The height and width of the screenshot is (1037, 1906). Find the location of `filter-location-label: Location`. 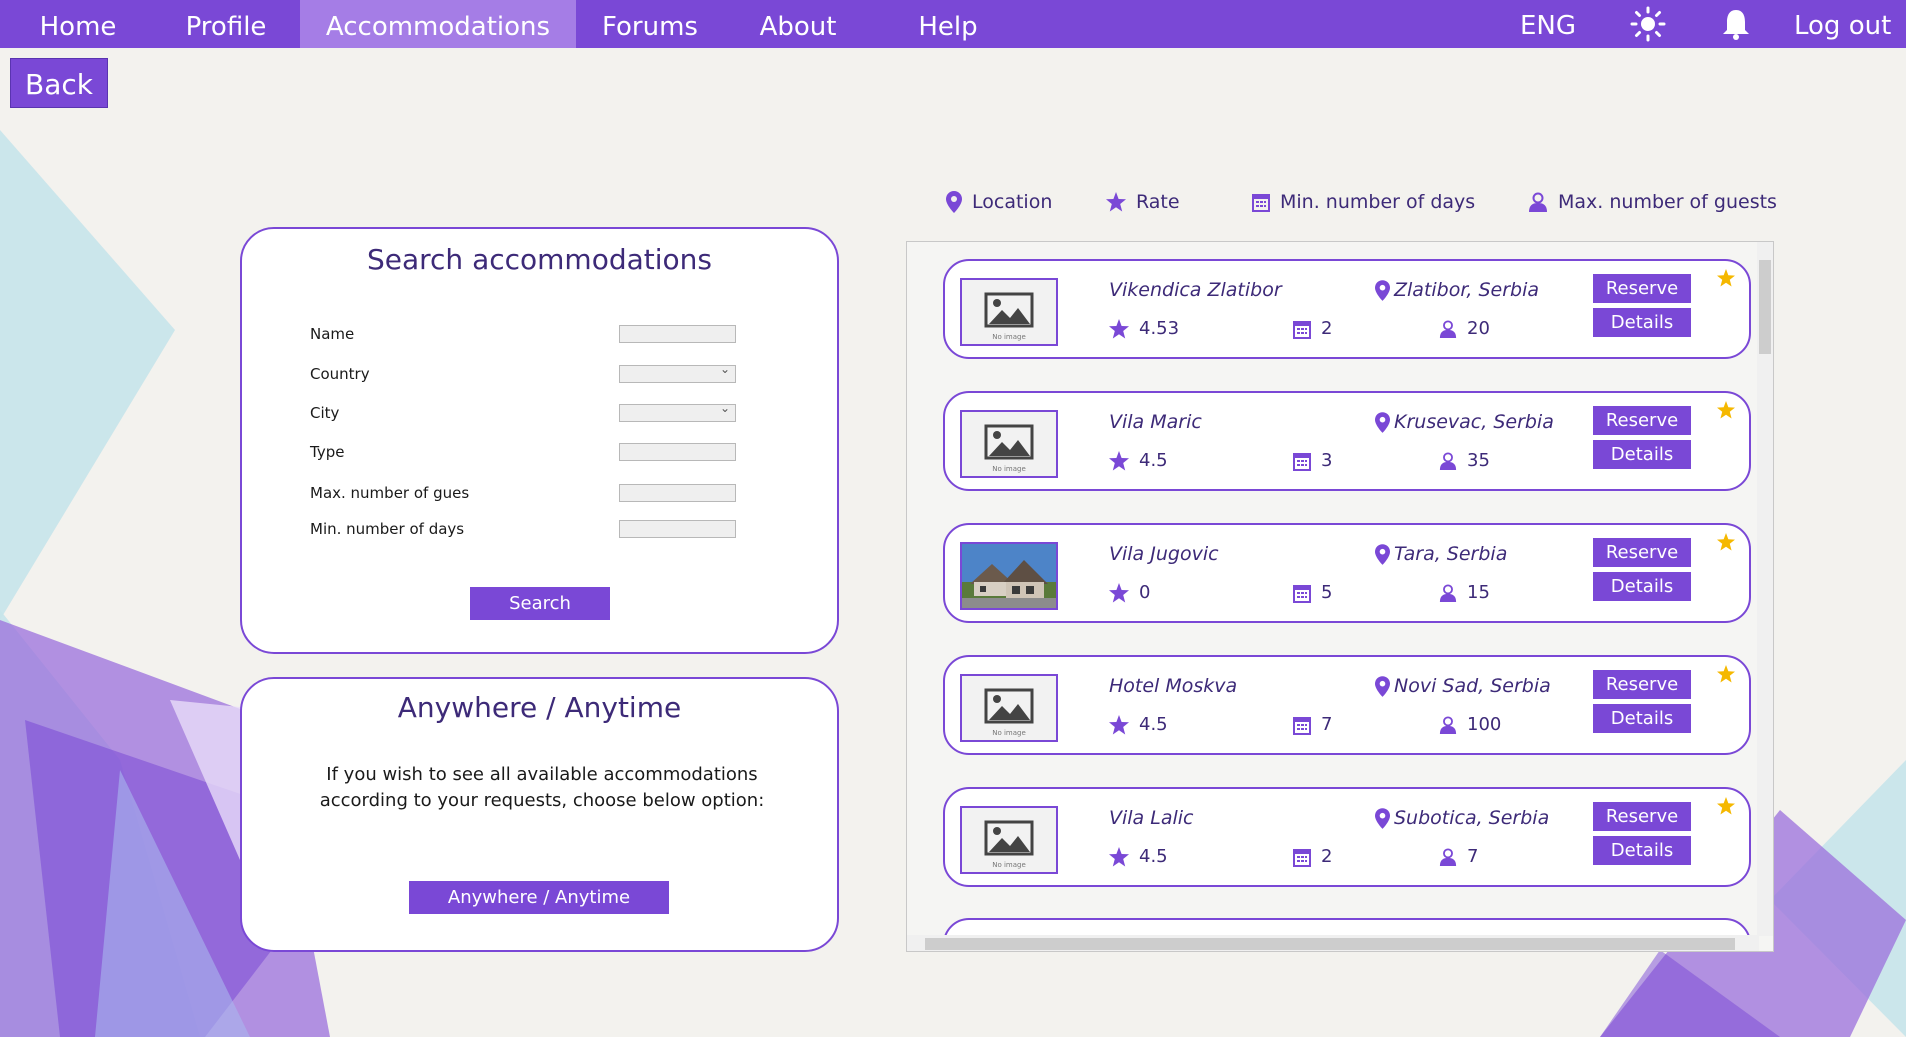

filter-location-label: Location is located at coordinates (1012, 202).